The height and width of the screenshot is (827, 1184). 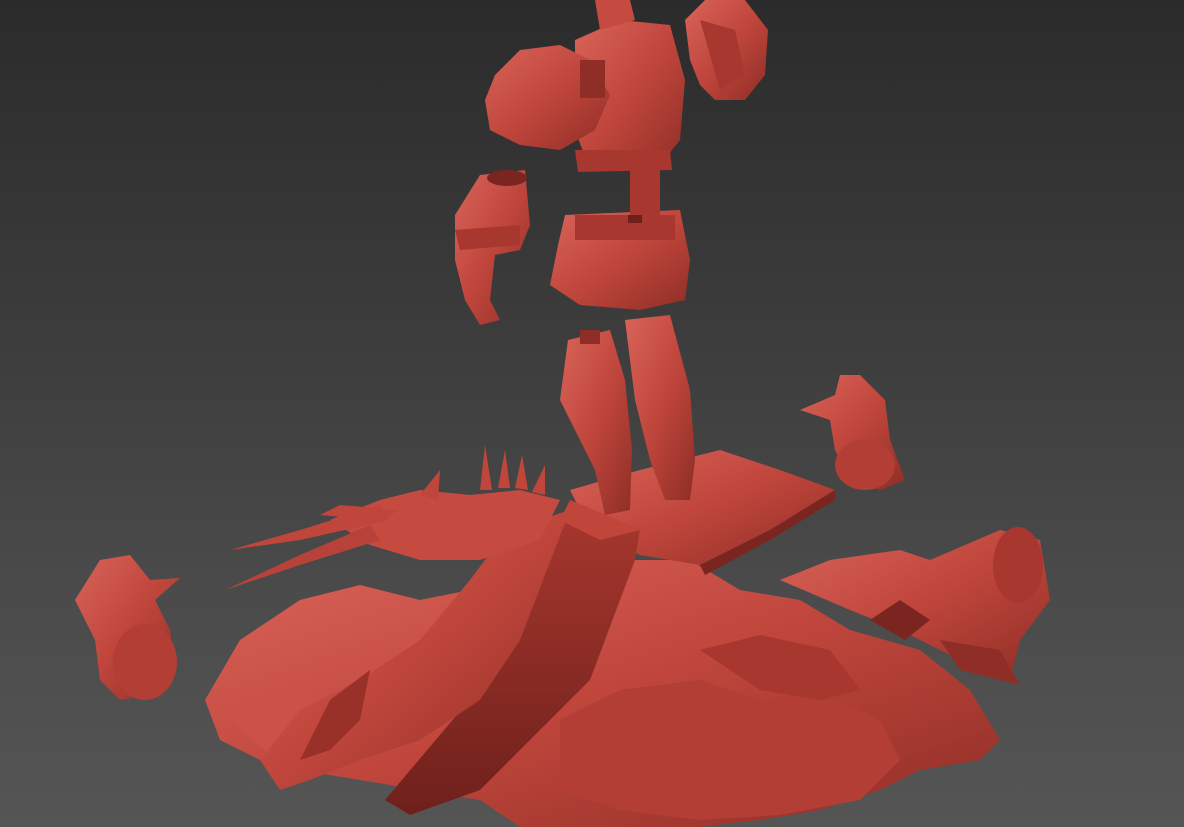 What do you see at coordinates (492, 247) in the screenshot?
I see `knight-arm-gauntlet` at bounding box center [492, 247].